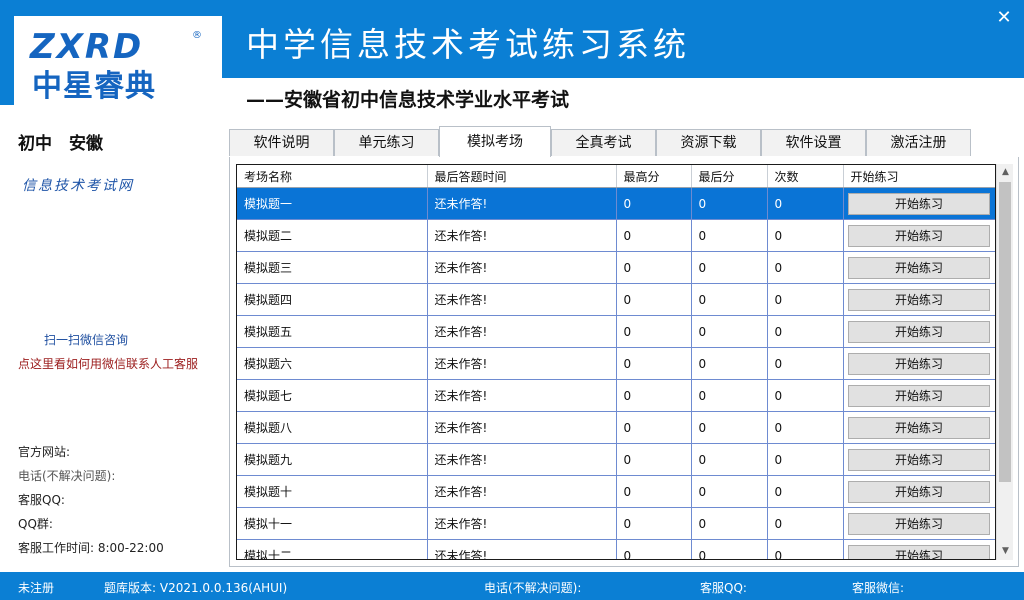  I want to click on table-row: 模拟题七 还未作答! 0 0 0 开始练习, so click(616, 395).